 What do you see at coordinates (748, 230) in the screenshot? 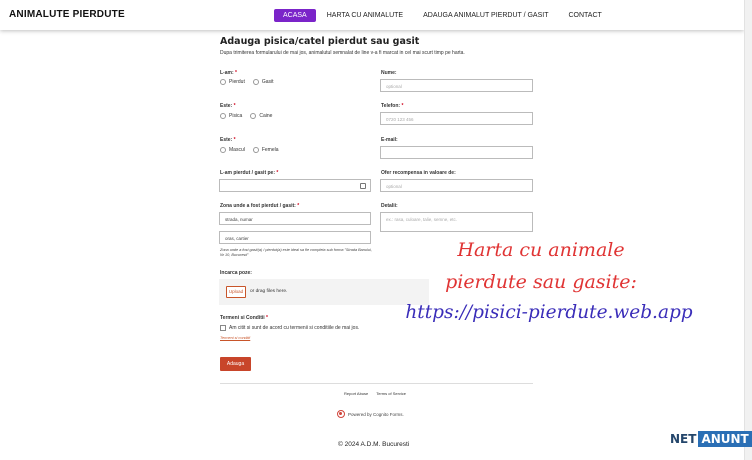
I see `page-scrollbar` at bounding box center [748, 230].